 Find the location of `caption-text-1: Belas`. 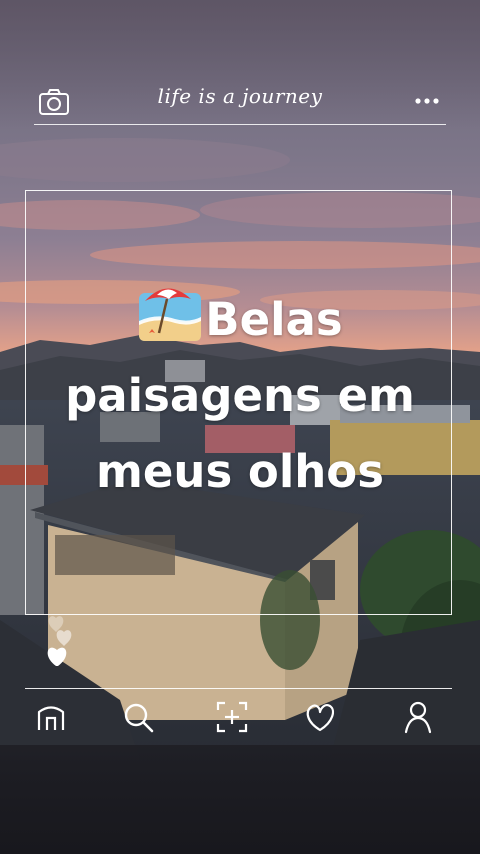

caption-text-1: Belas is located at coordinates (274, 319).